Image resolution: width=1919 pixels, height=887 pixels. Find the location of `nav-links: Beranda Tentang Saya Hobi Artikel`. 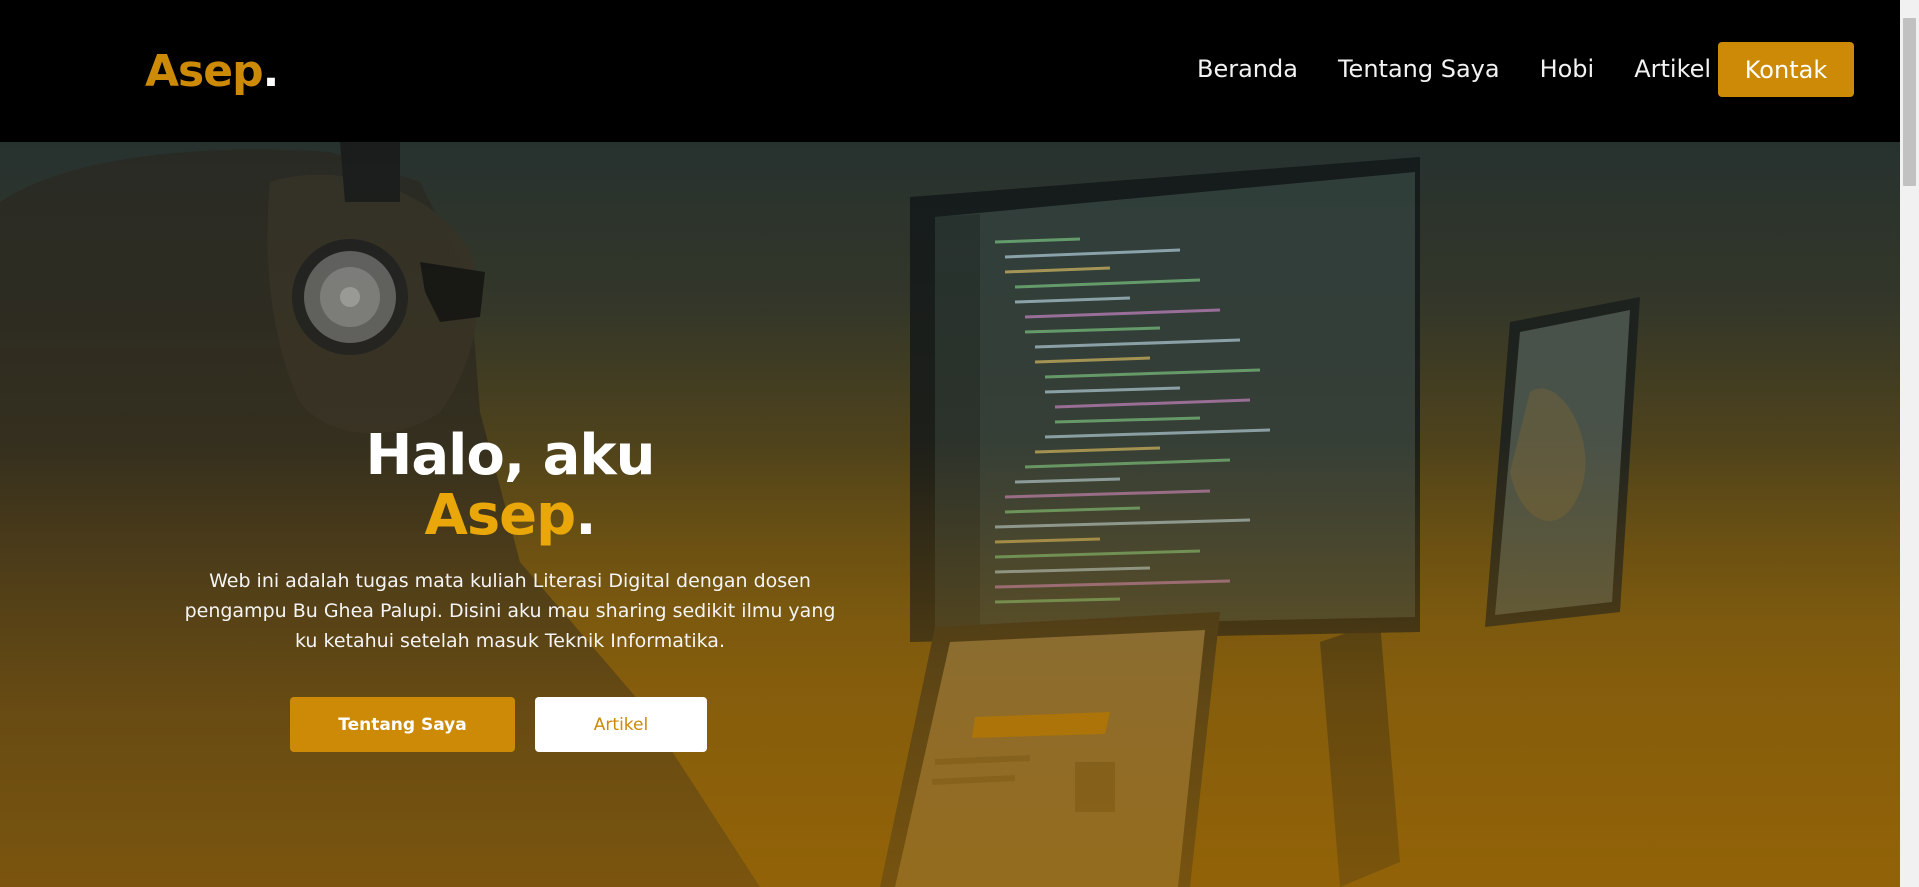

nav-links: Beranda Tentang Saya Hobi Artikel is located at coordinates (1474, 69).